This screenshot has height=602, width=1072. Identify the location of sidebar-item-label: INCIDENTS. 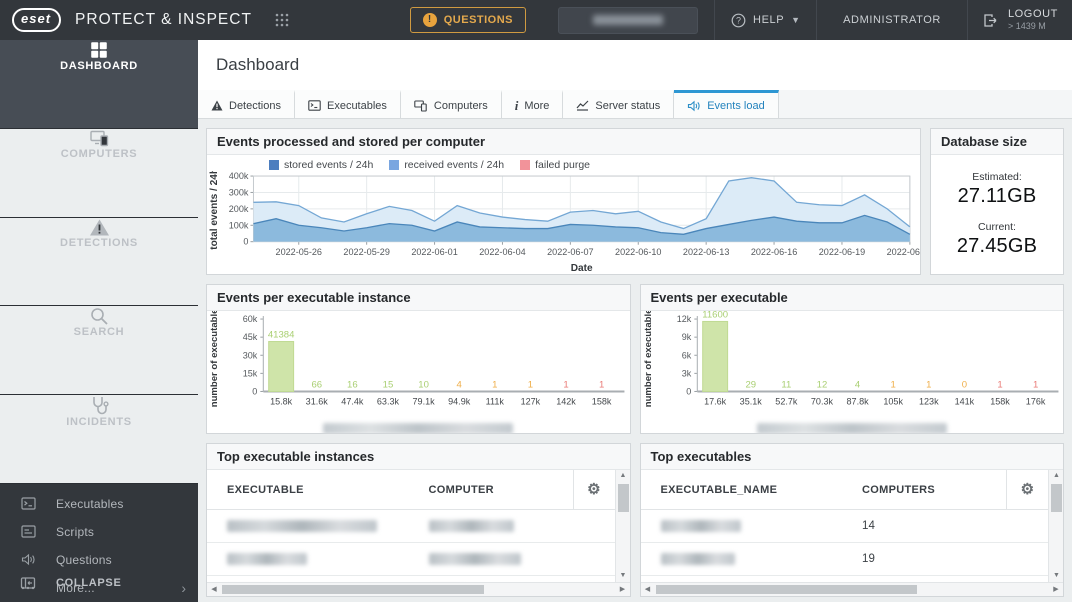
(99, 422).